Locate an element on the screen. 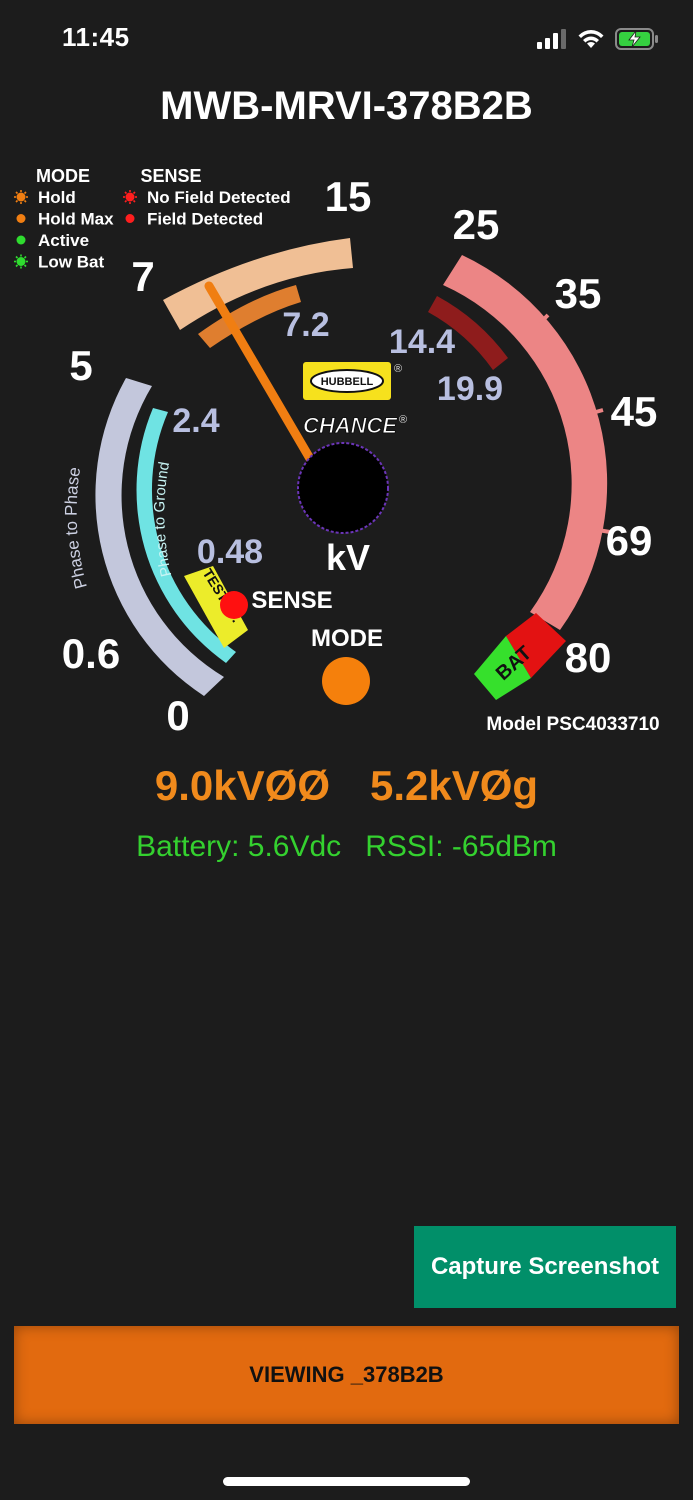 Image resolution: width=693 pixels, height=1500 pixels. phase-phase-reading: 9.0kVØØ is located at coordinates (242, 785).